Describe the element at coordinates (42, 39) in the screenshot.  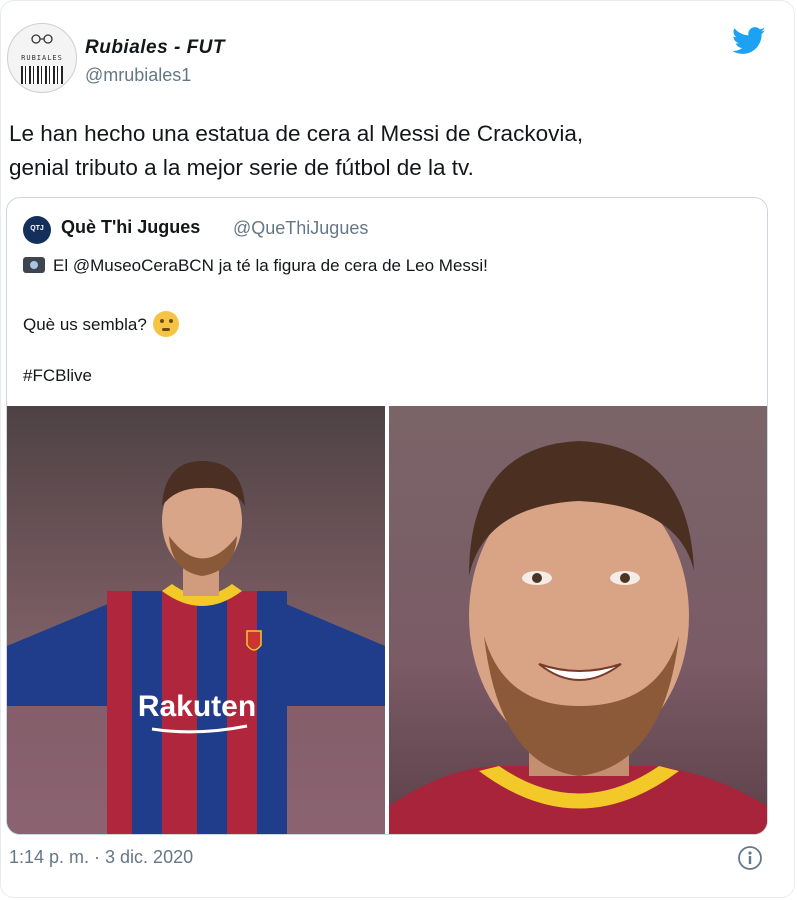
I see `glasses-icon` at that location.